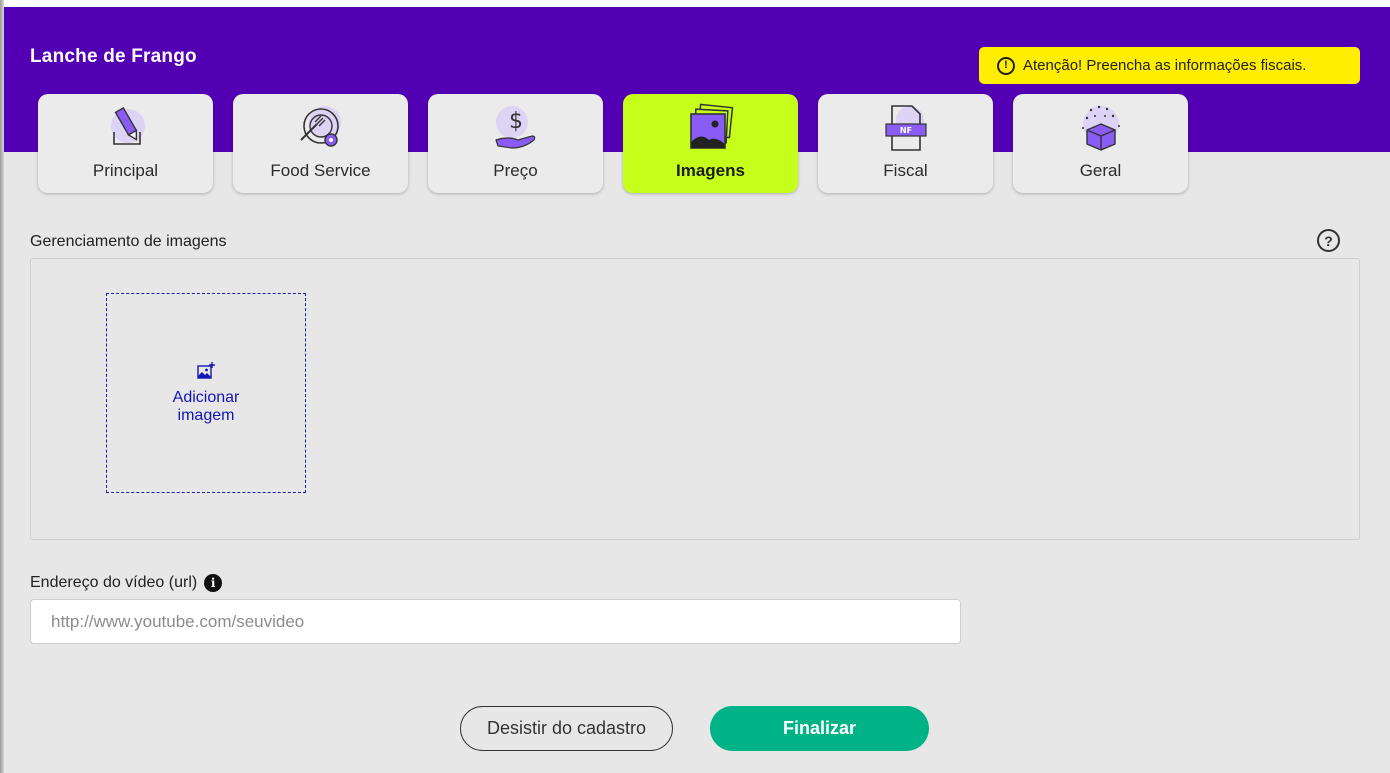 Image resolution: width=1390 pixels, height=773 pixels. I want to click on product-title: Lanche de Frango, so click(113, 56).